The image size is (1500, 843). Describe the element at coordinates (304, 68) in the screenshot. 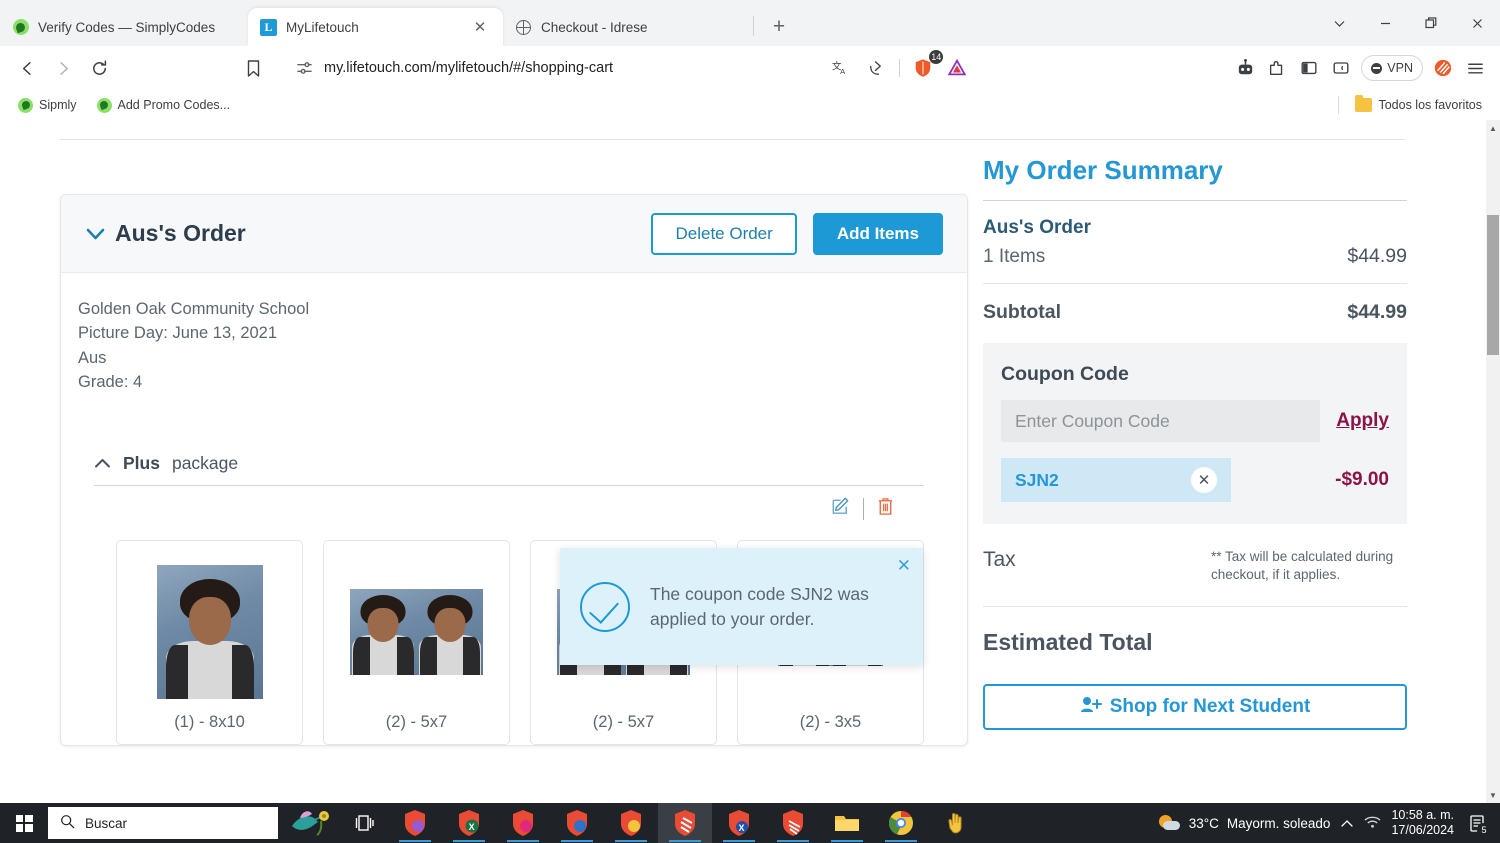

I see `site-settings-icon` at that location.